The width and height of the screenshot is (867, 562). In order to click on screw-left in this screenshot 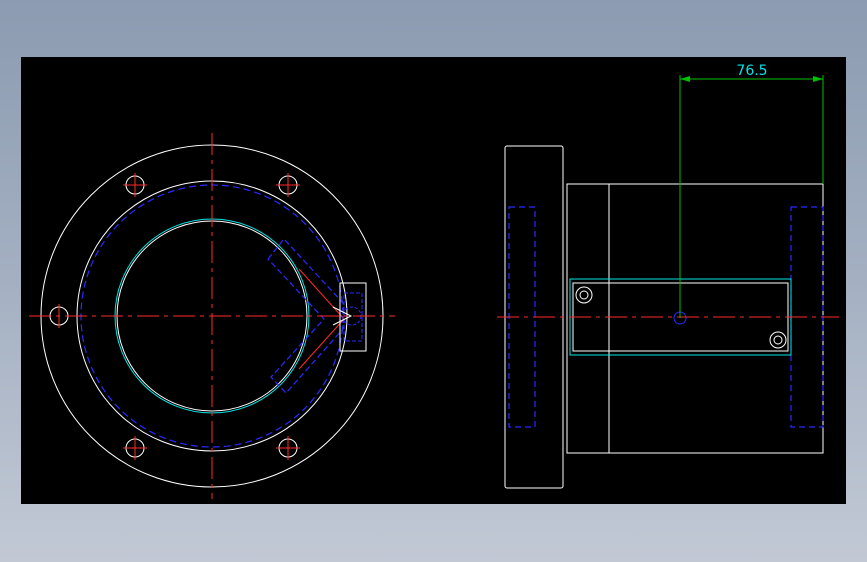, I will do `click(584, 295)`.